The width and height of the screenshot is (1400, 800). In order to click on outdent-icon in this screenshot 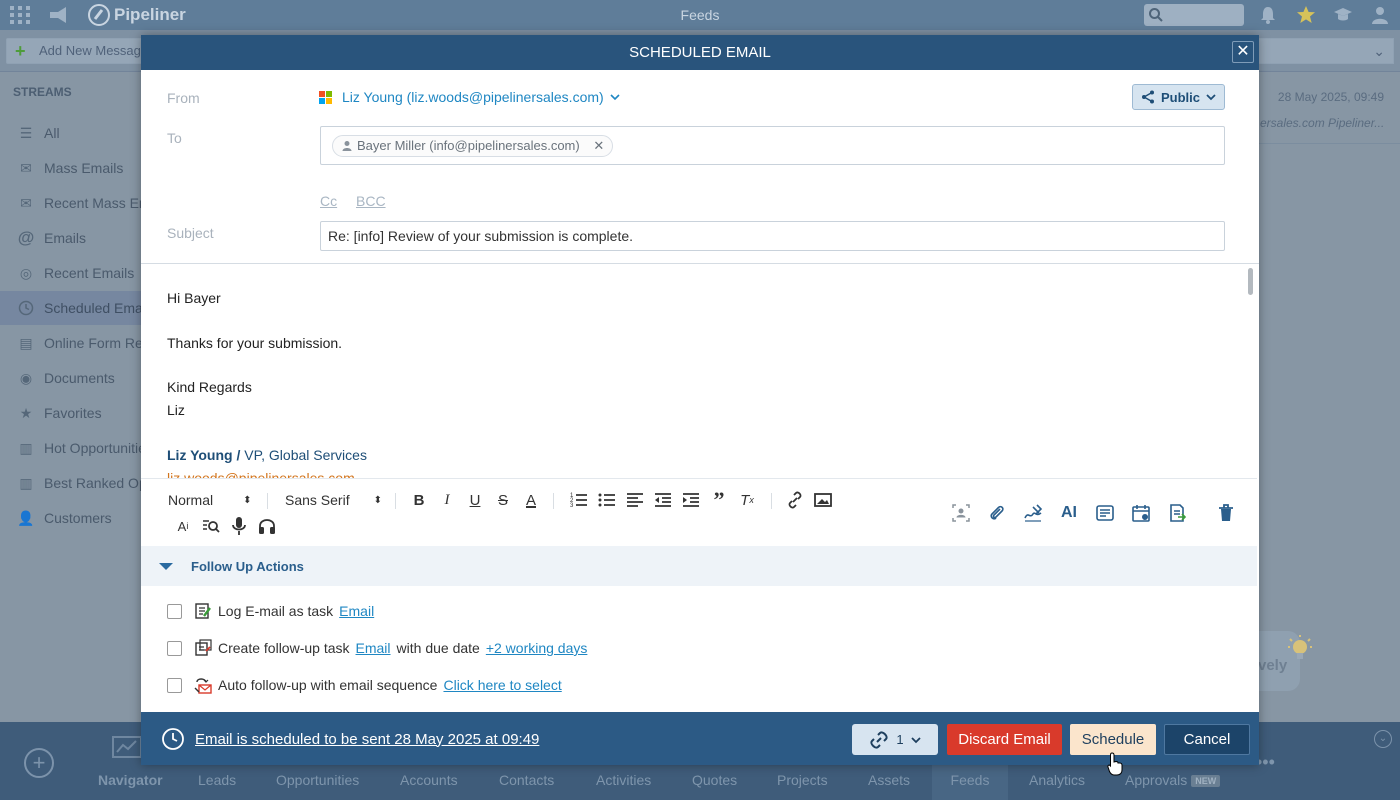, I will do `click(663, 500)`.